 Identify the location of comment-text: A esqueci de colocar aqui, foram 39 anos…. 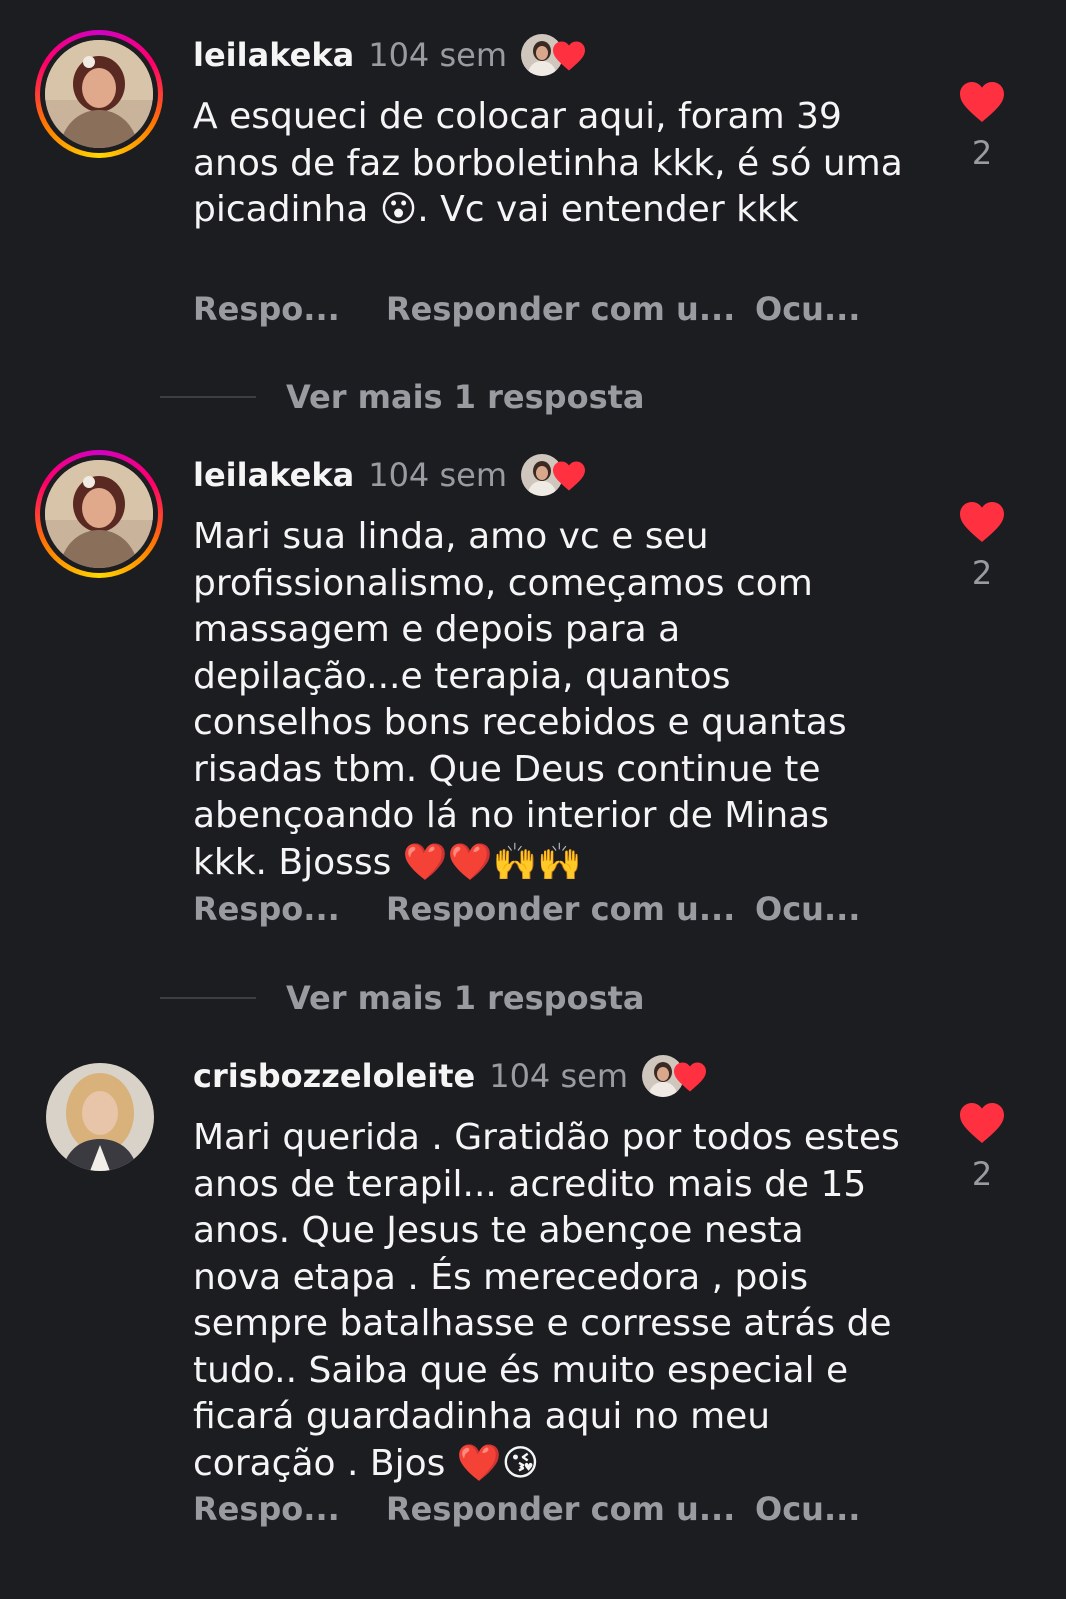
(548, 163).